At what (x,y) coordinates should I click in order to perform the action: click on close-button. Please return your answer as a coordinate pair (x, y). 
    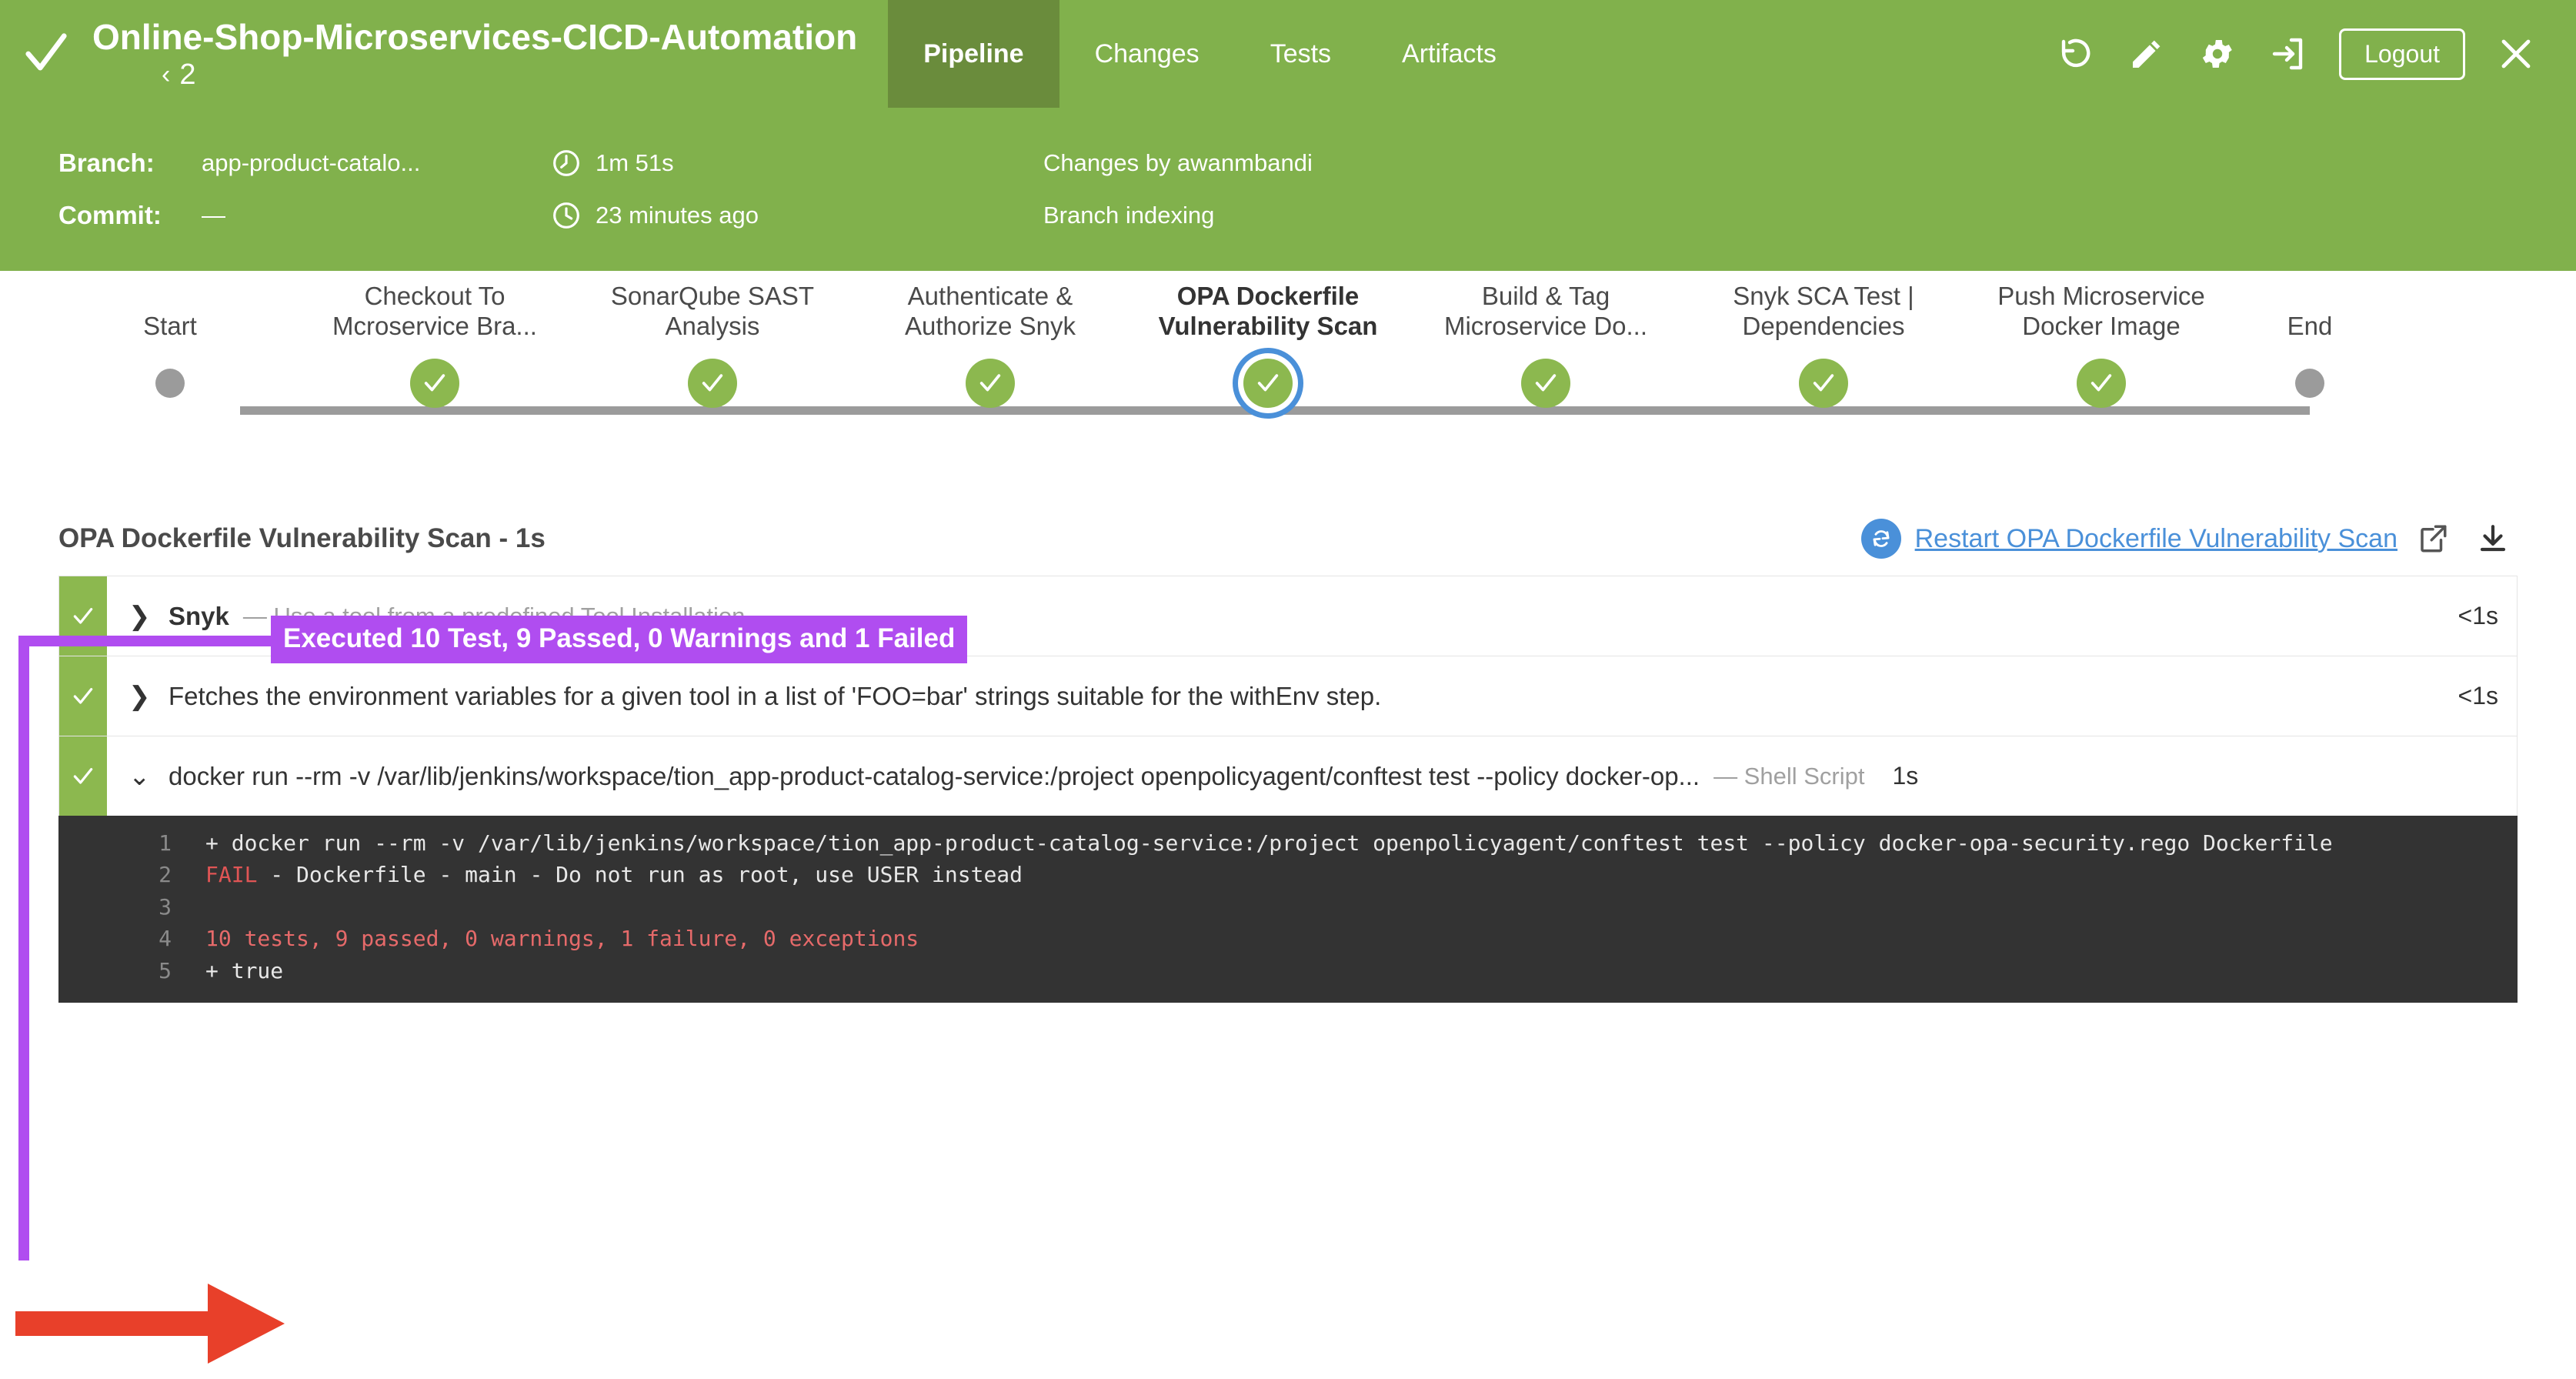
    Looking at the image, I should click on (2516, 54).